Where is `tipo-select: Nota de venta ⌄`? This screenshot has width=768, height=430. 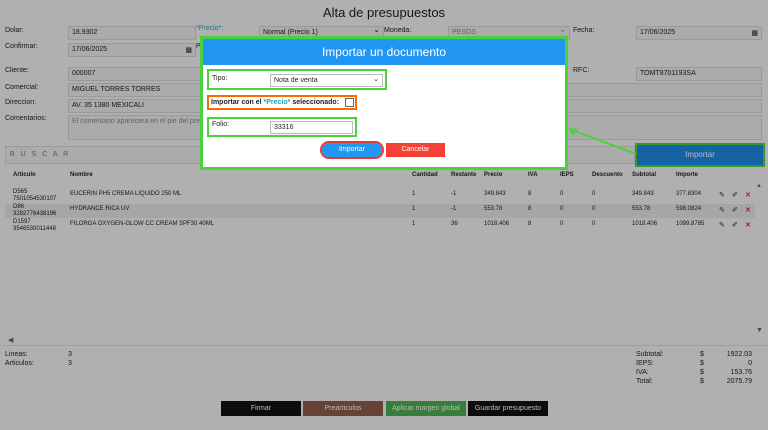
tipo-select: Nota de venta ⌄ is located at coordinates (326, 80).